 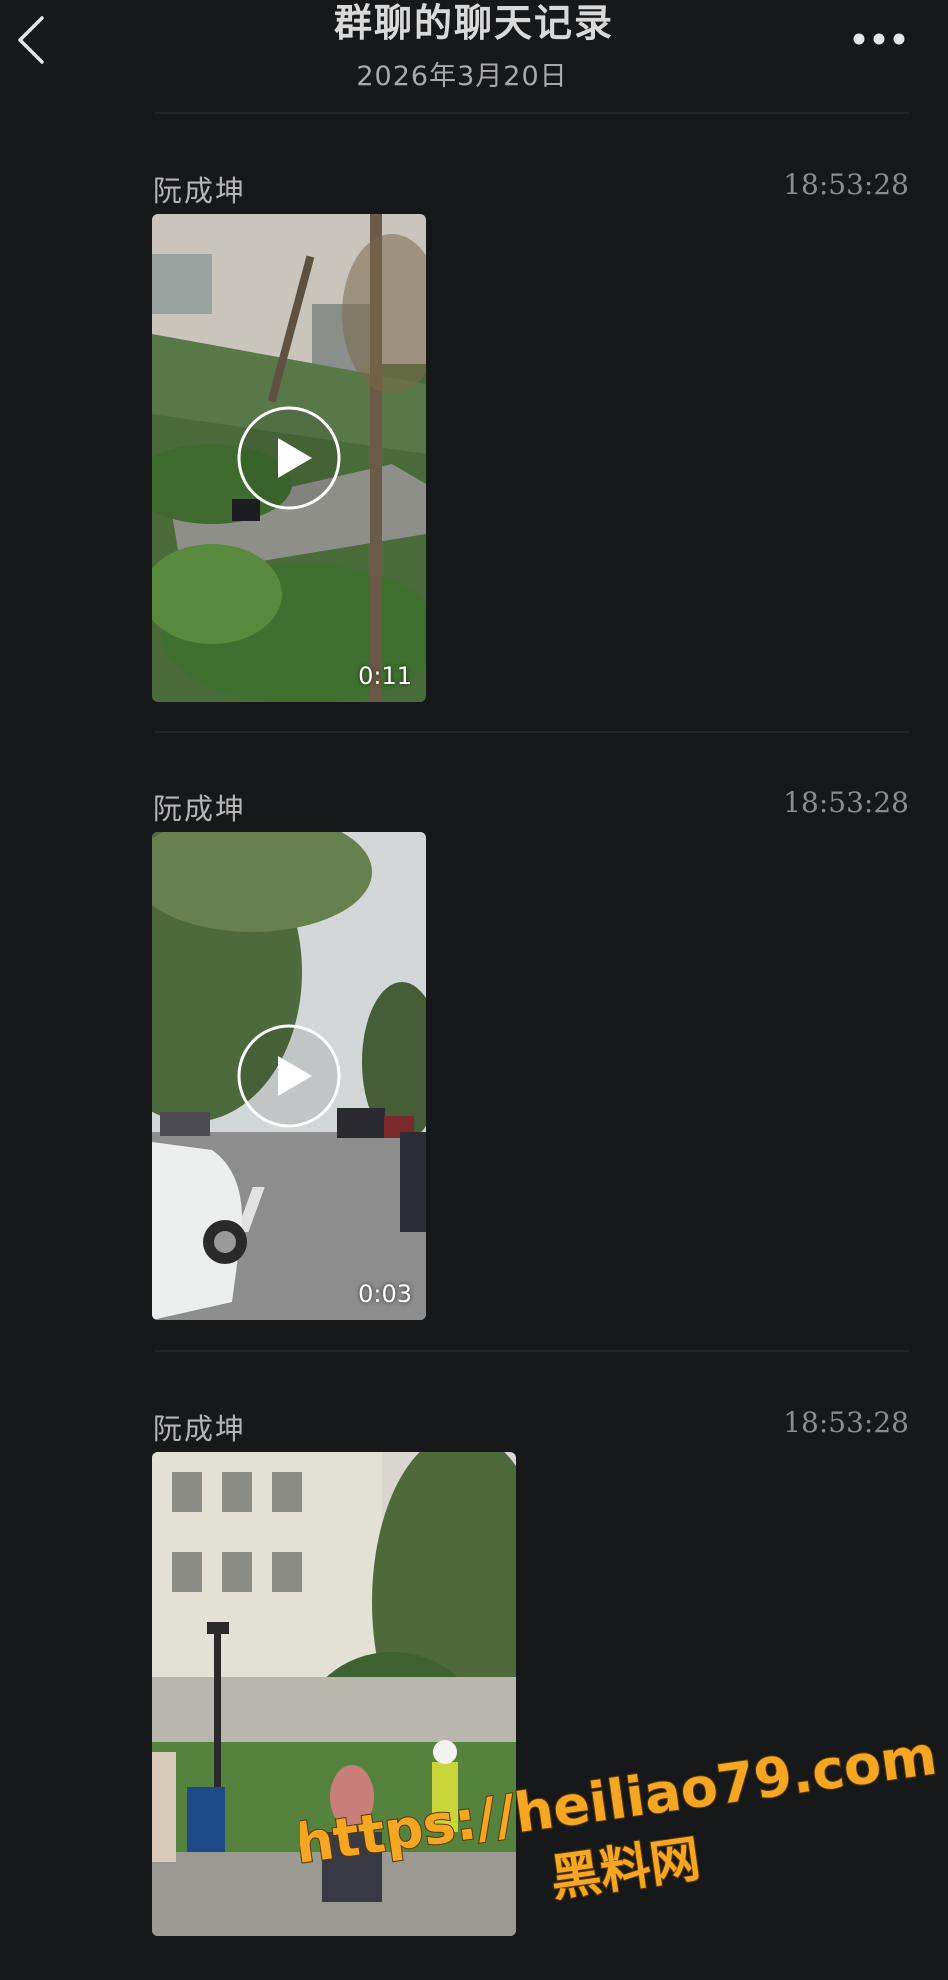 I want to click on more-dots-icon, so click(x=879, y=39).